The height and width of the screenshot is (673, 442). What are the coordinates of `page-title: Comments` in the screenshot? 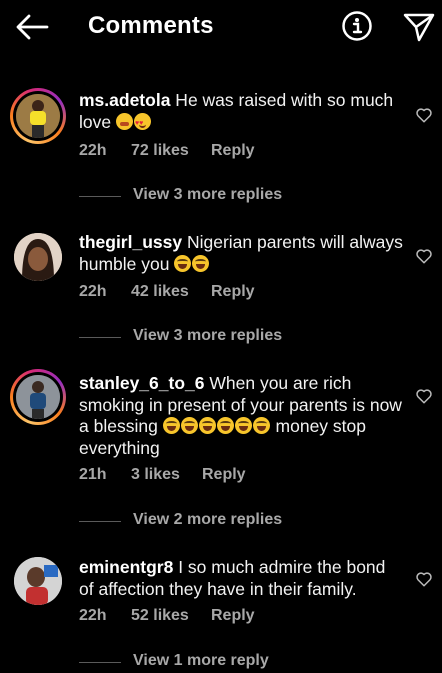 It's located at (151, 25).